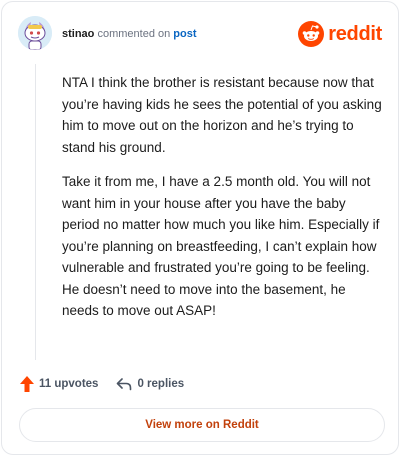 This screenshot has width=400, height=456. What do you see at coordinates (78, 34) in the screenshot?
I see `username-link: stinao` at bounding box center [78, 34].